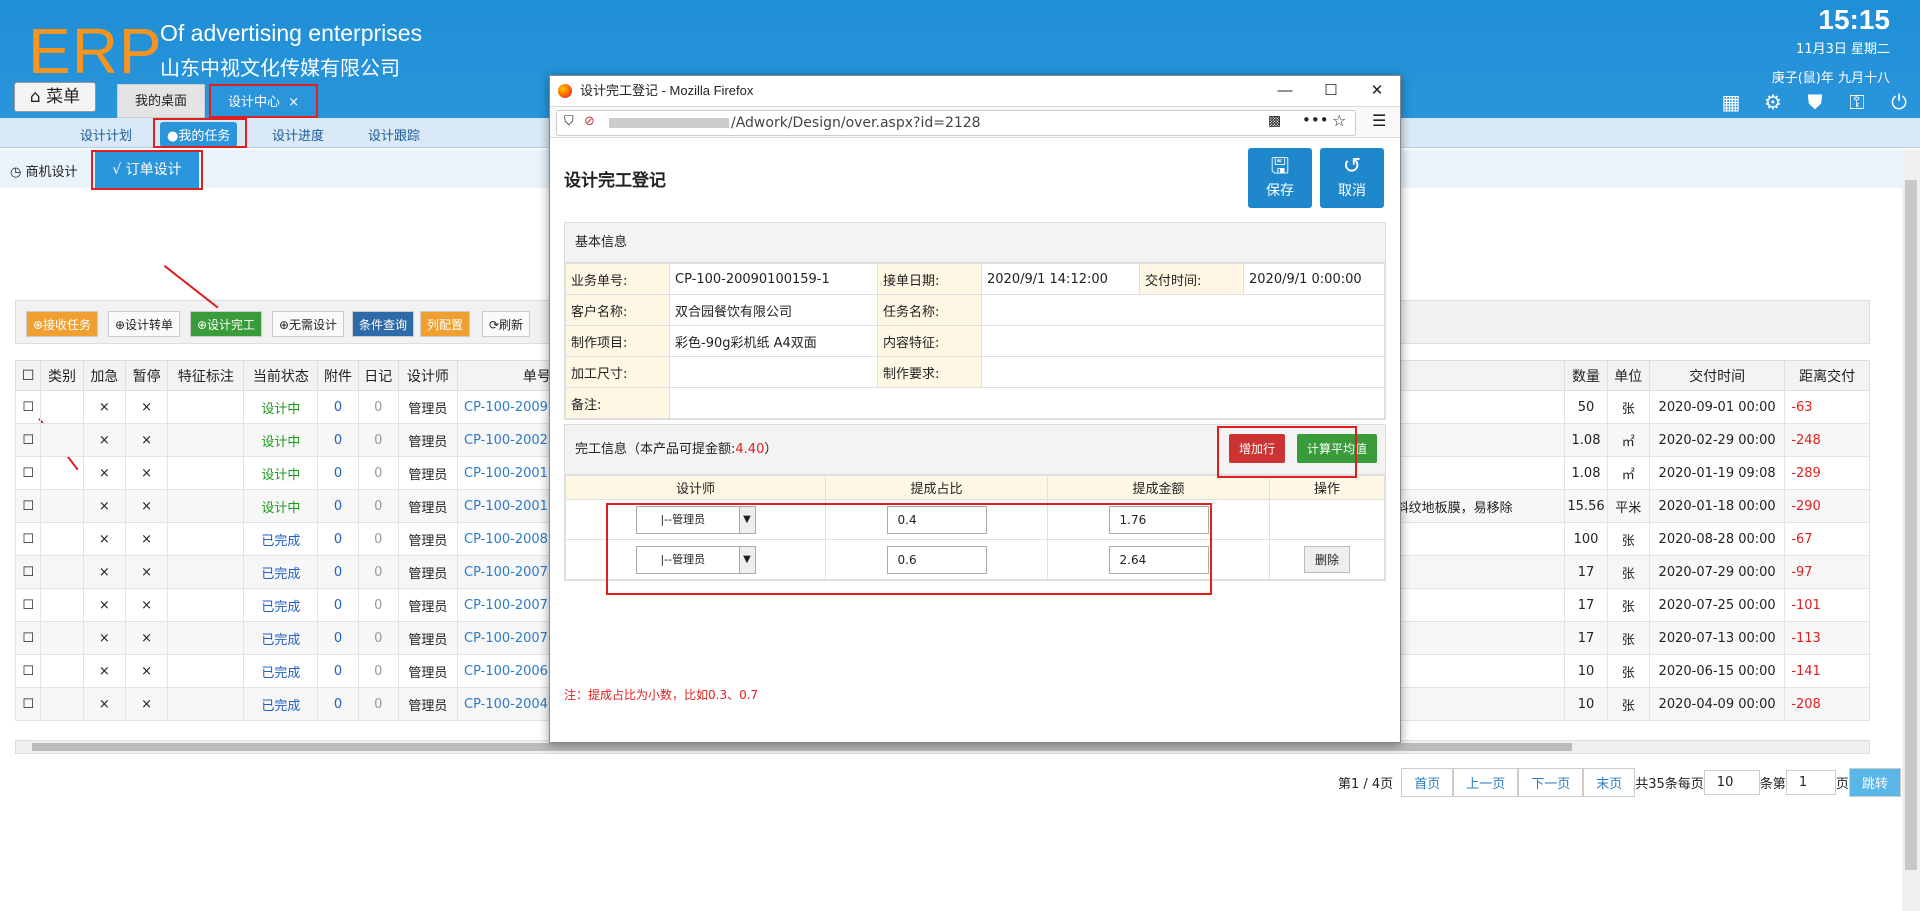 This screenshot has width=1920, height=911. What do you see at coordinates (1379, 120) in the screenshot?
I see `hamburger-icon: ☰` at bounding box center [1379, 120].